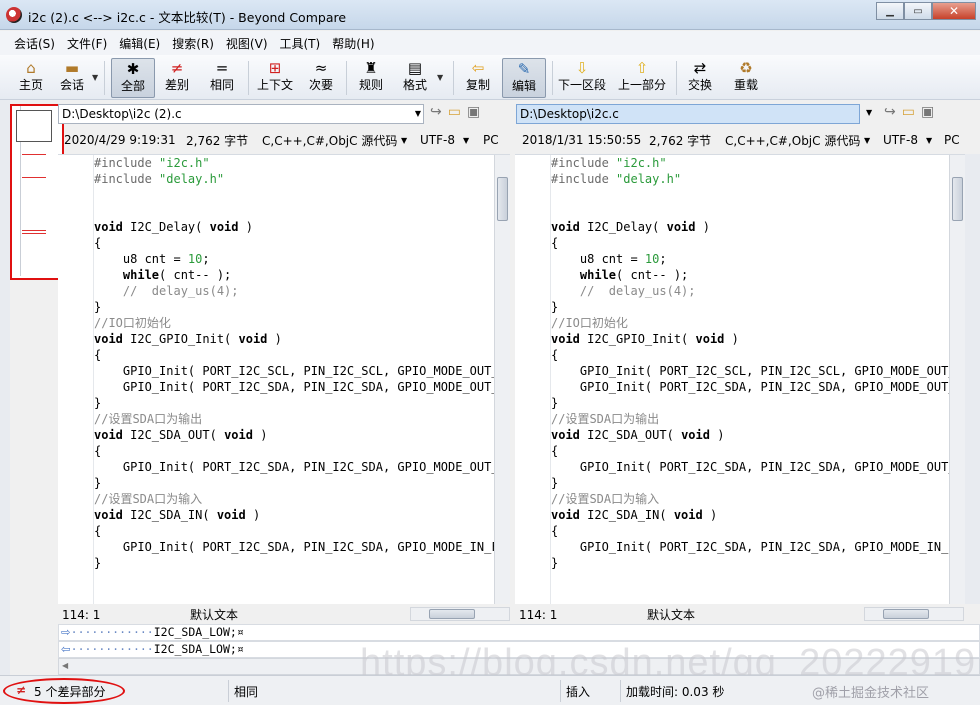 This screenshot has width=980, height=705. Describe the element at coordinates (440, 77) in the screenshot. I see `format-dropdown-icon: ▼` at that location.